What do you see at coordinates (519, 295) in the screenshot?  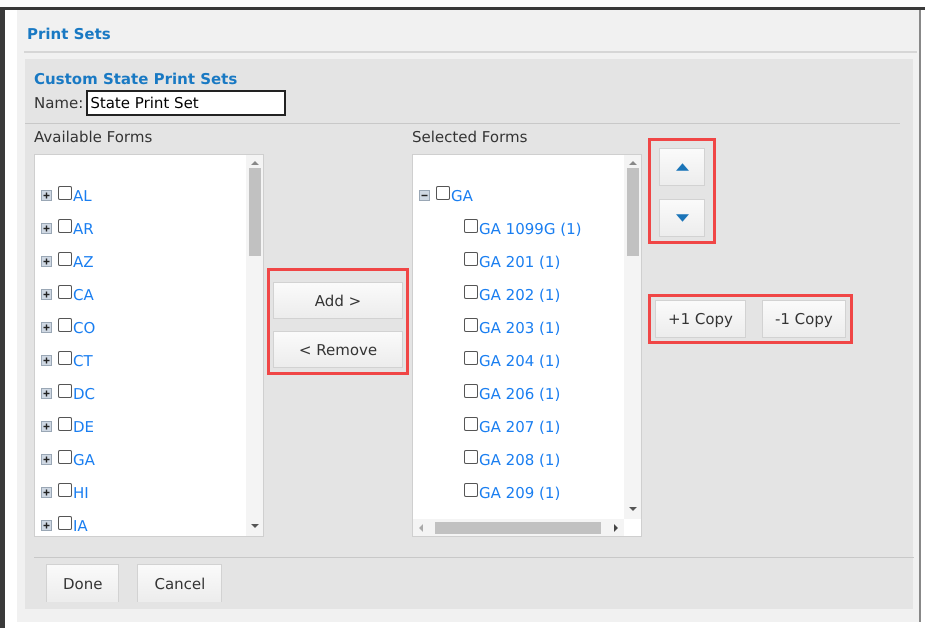 I see `form-item: GA 202 (1)` at bounding box center [519, 295].